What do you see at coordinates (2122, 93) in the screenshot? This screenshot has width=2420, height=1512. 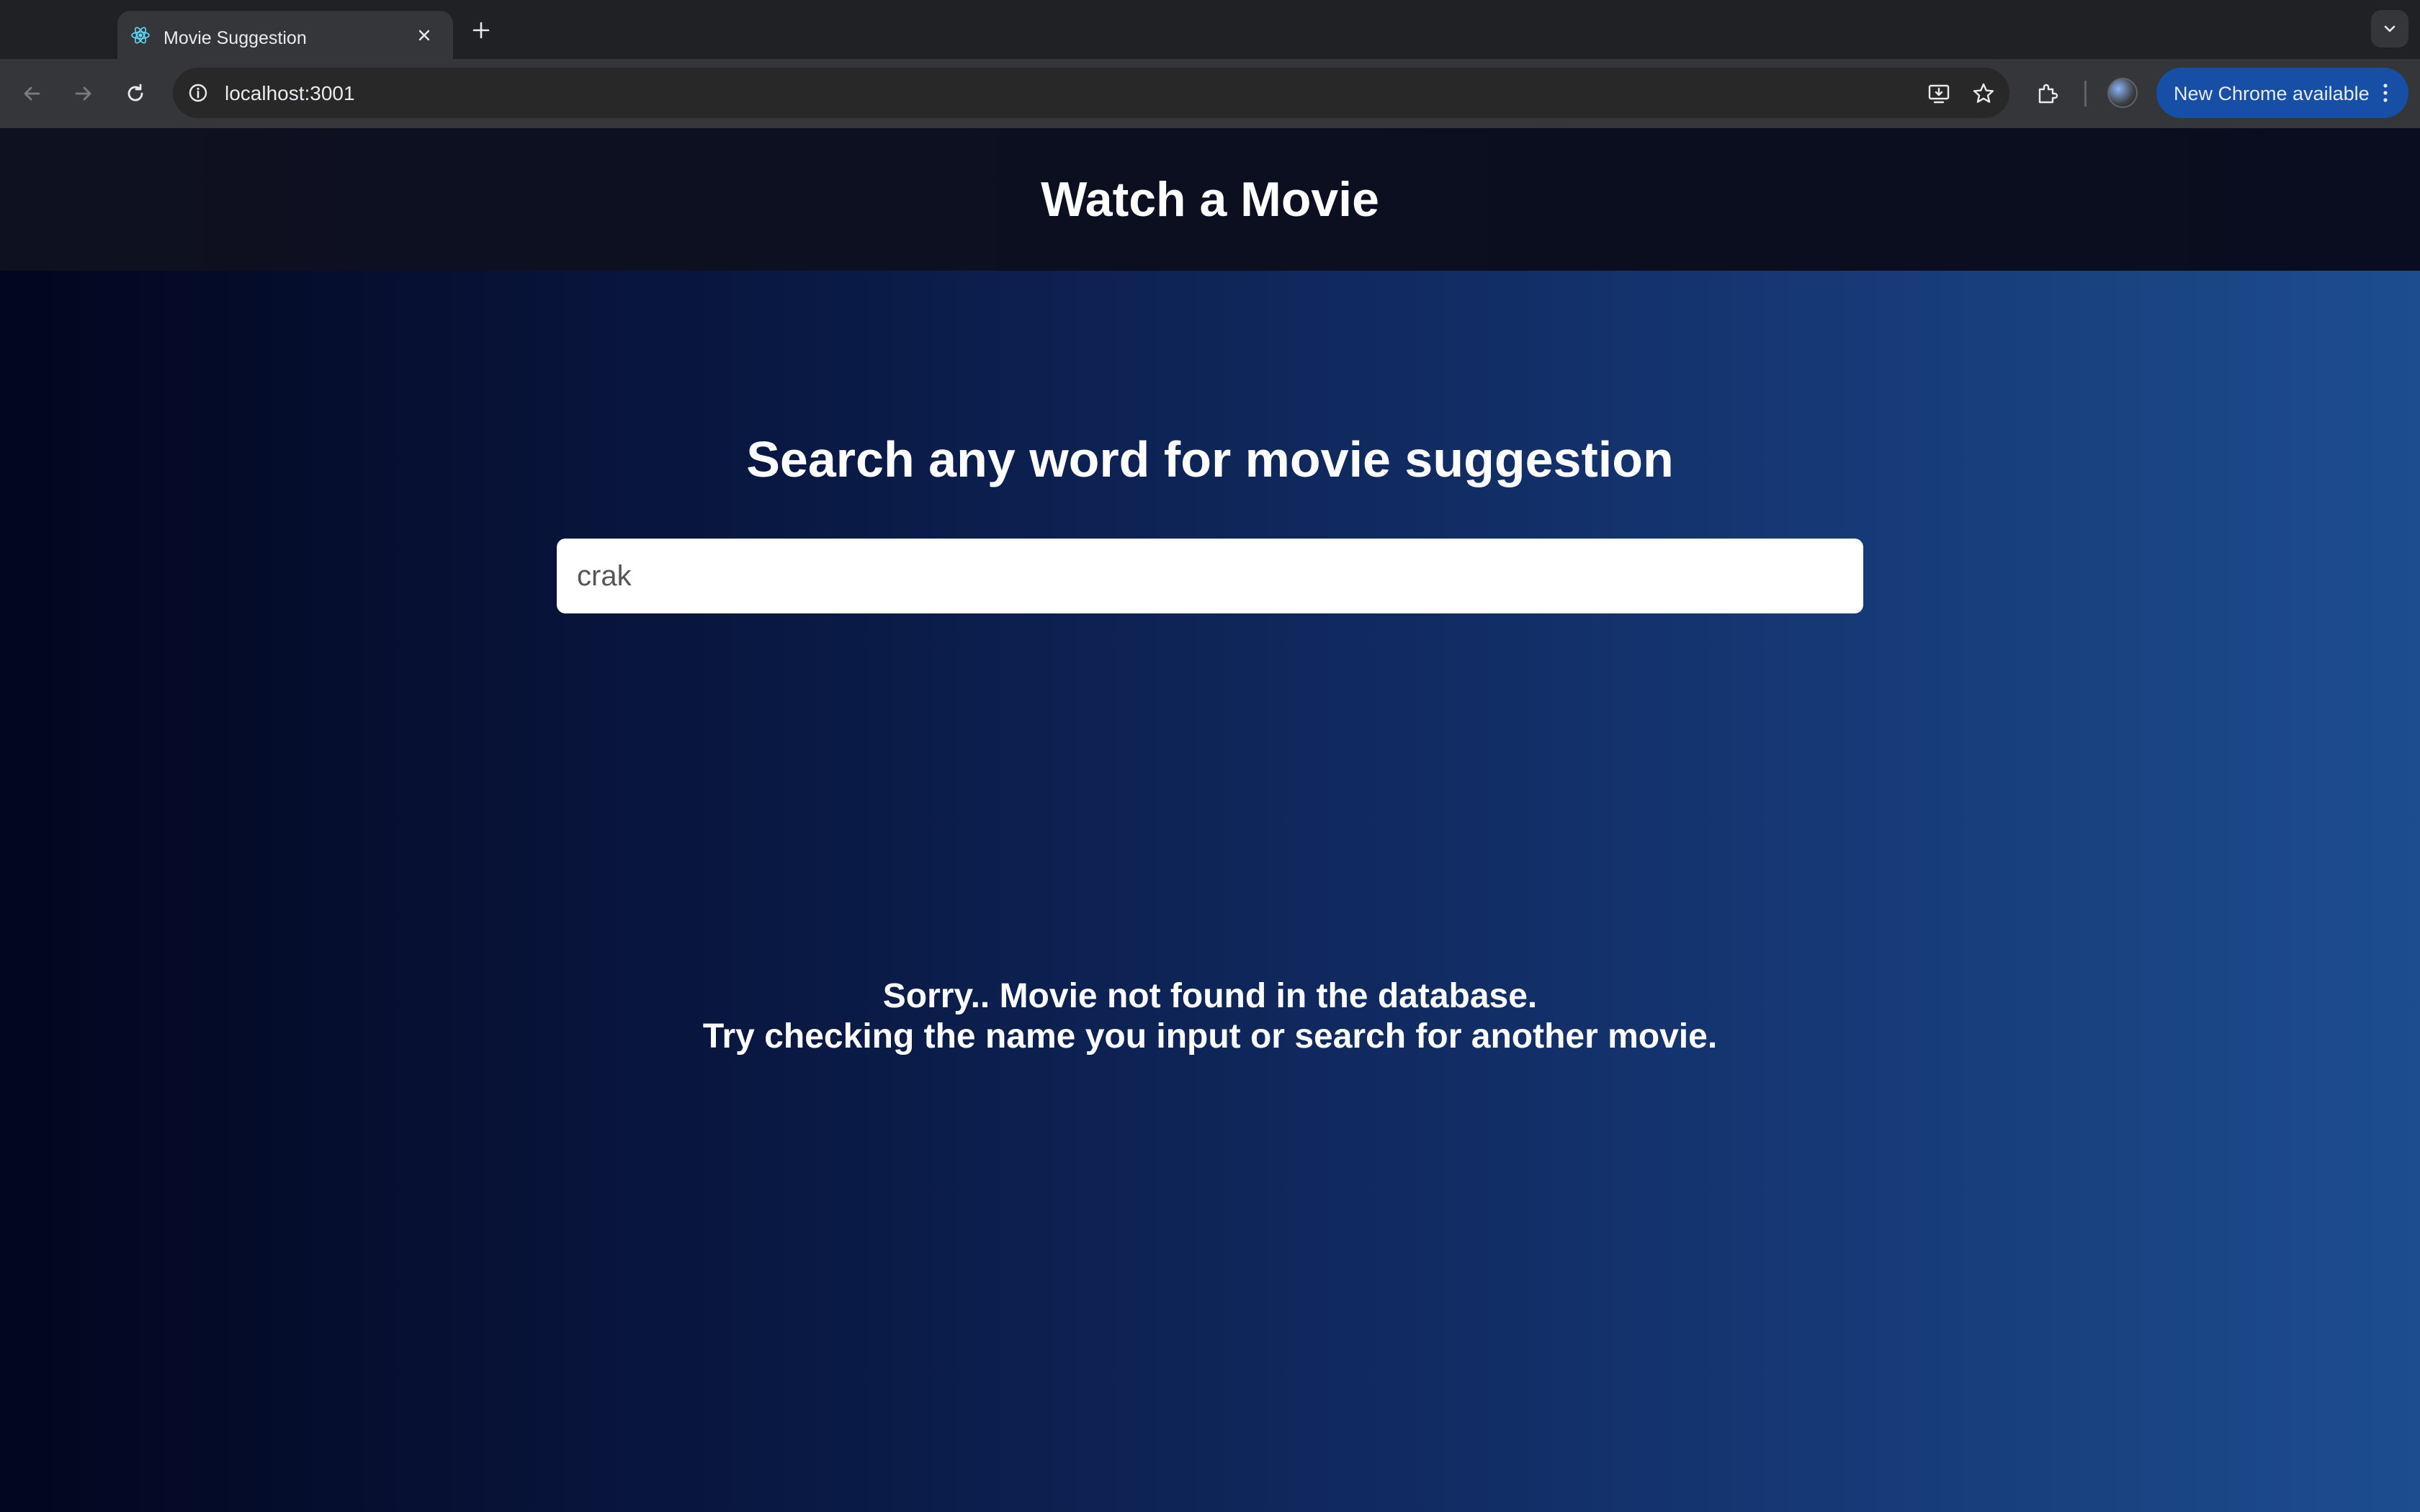 I see `profile-avatar` at bounding box center [2122, 93].